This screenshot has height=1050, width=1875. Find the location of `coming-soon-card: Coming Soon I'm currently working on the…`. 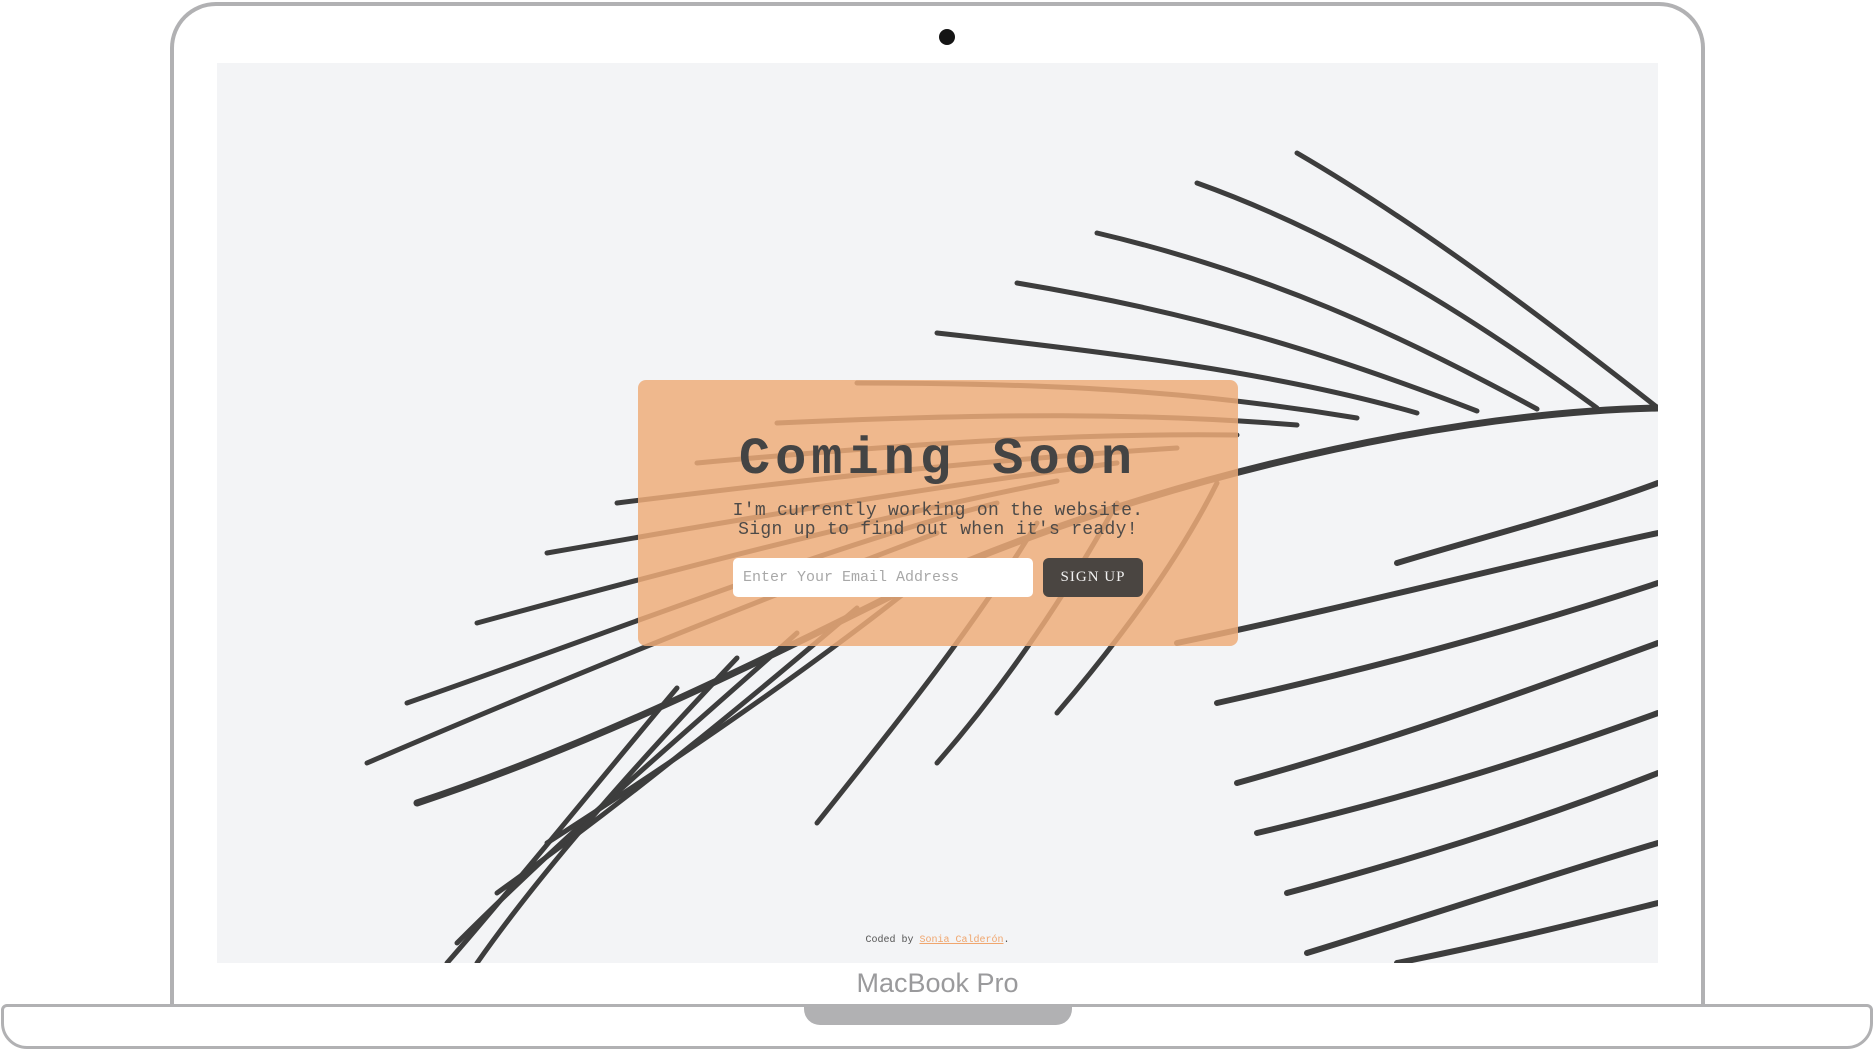

coming-soon-card: Coming Soon I'm currently working on the… is located at coordinates (938, 513).